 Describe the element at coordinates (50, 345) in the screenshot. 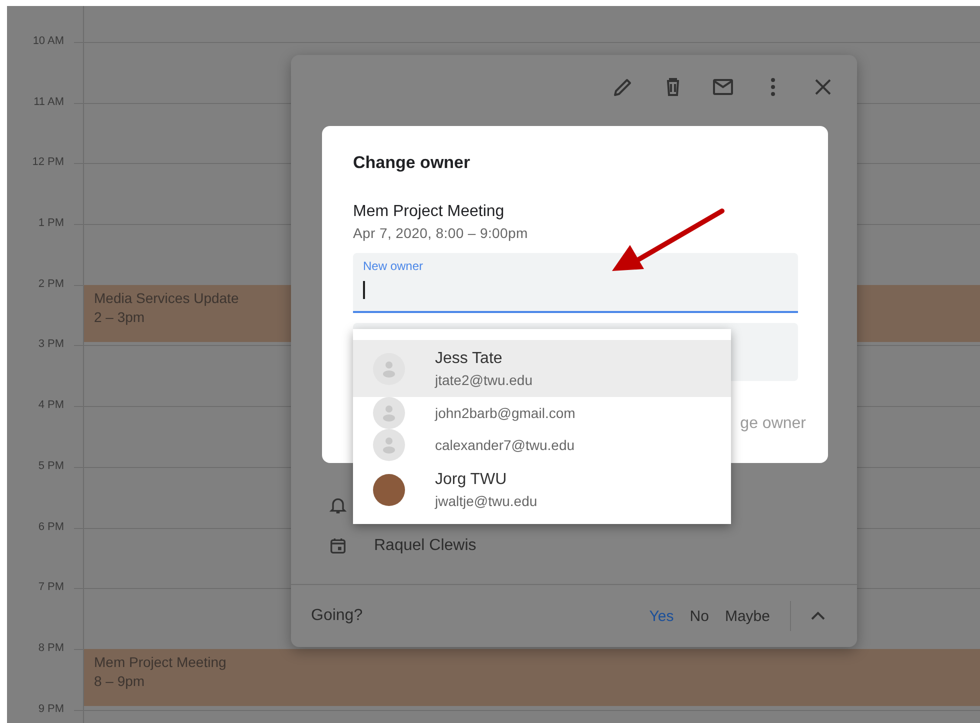

I see `hour-label: 3 PM` at that location.